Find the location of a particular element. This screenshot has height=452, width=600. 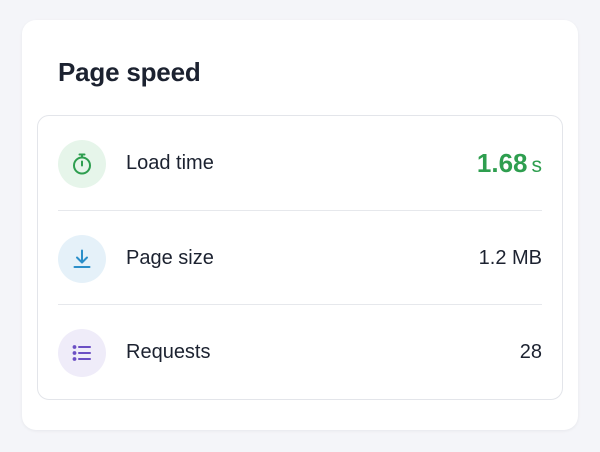

metric-value-load-time: 1.68 s is located at coordinates (509, 163).